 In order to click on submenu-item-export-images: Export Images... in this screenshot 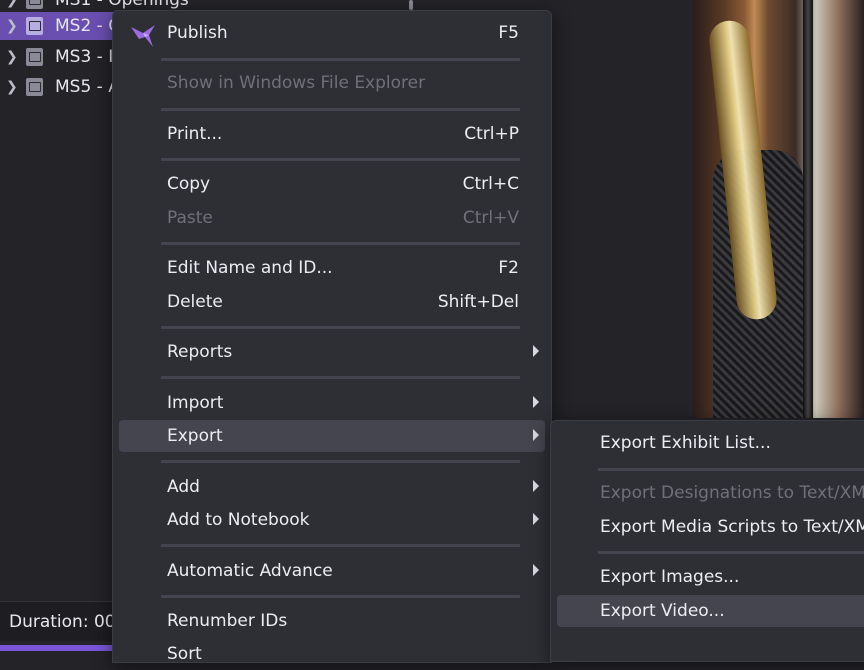, I will do `click(710, 577)`.